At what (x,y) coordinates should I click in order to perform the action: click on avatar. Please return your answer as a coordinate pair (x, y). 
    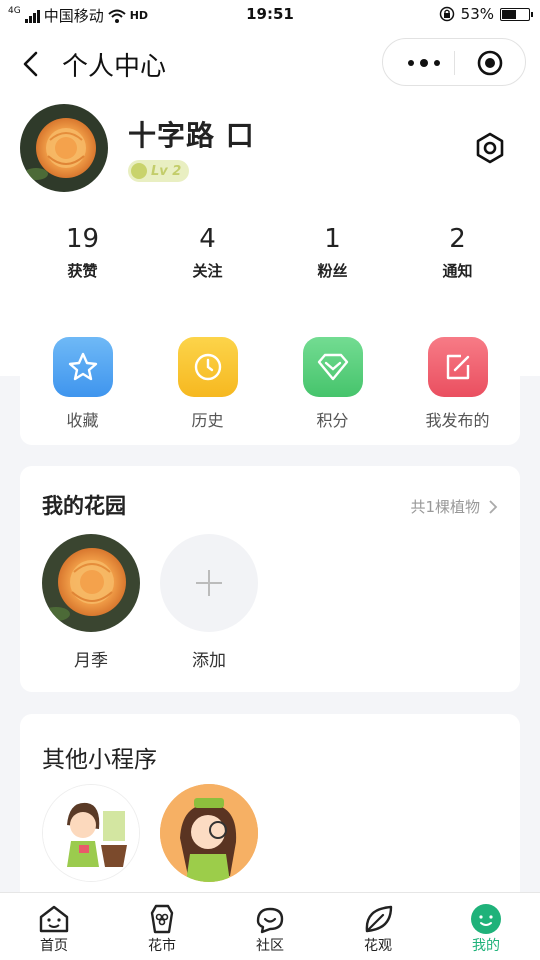
    Looking at the image, I should click on (64, 148).